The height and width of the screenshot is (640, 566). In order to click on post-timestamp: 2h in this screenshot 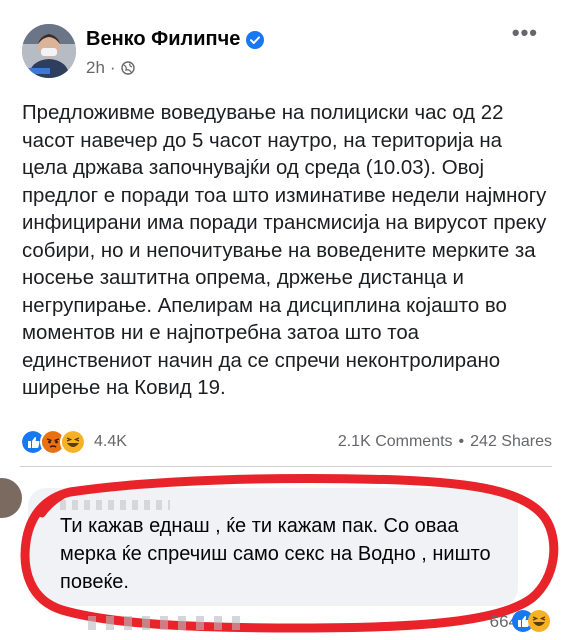, I will do `click(95, 68)`.